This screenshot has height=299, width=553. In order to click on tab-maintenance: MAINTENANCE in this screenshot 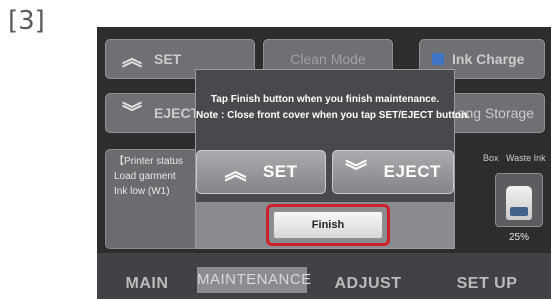, I will do `click(254, 280)`.